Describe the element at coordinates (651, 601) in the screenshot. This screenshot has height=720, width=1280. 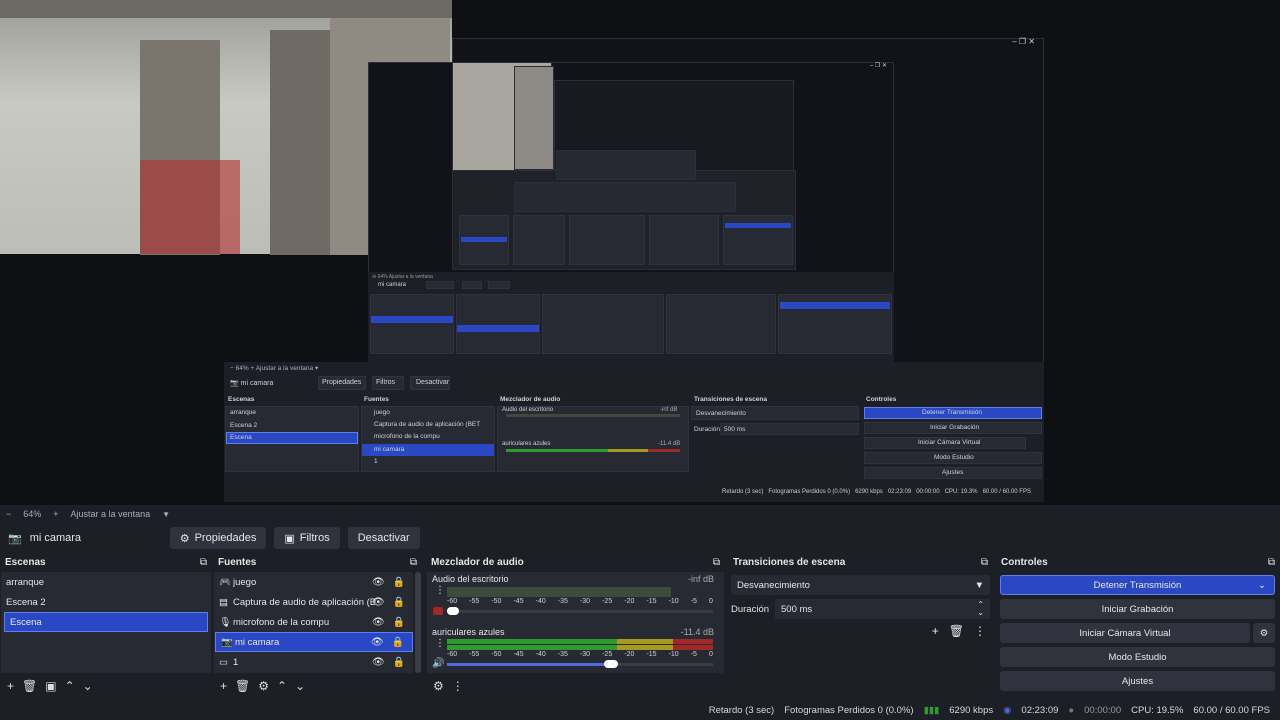
I see `db-tick-label: -15` at that location.